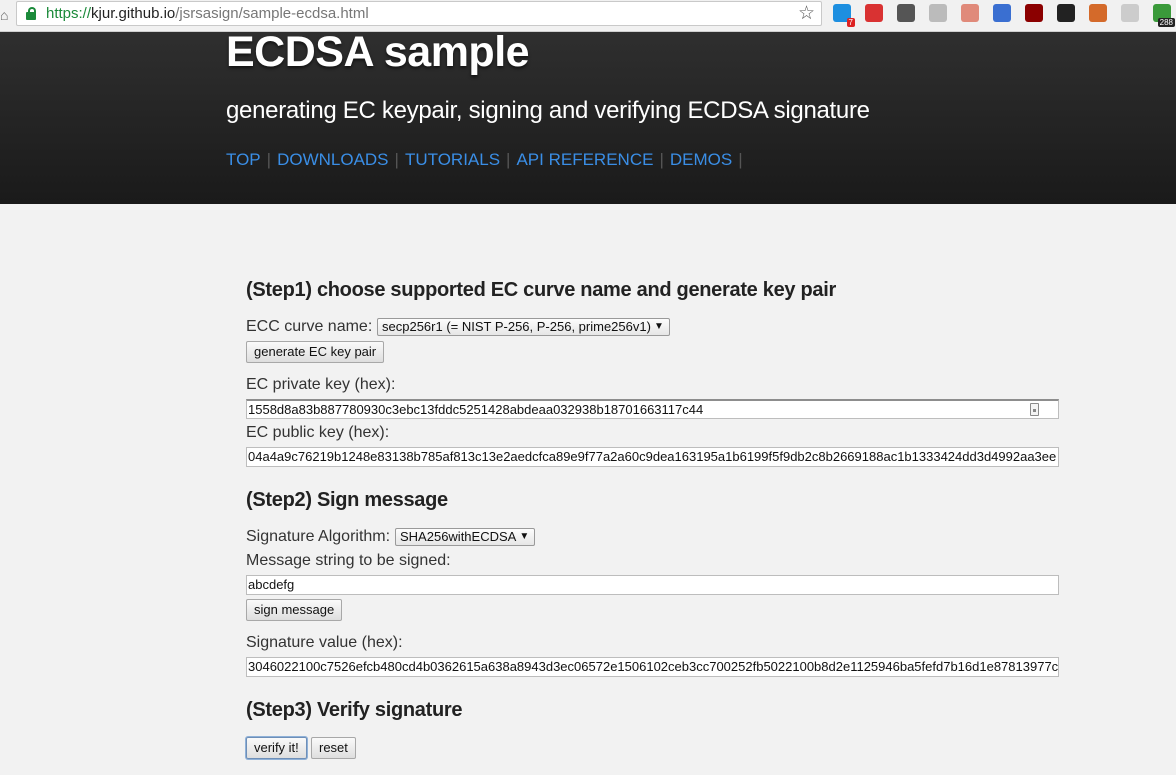 The height and width of the screenshot is (775, 1176). What do you see at coordinates (906, 13) in the screenshot?
I see `pocket-ext-icon` at bounding box center [906, 13].